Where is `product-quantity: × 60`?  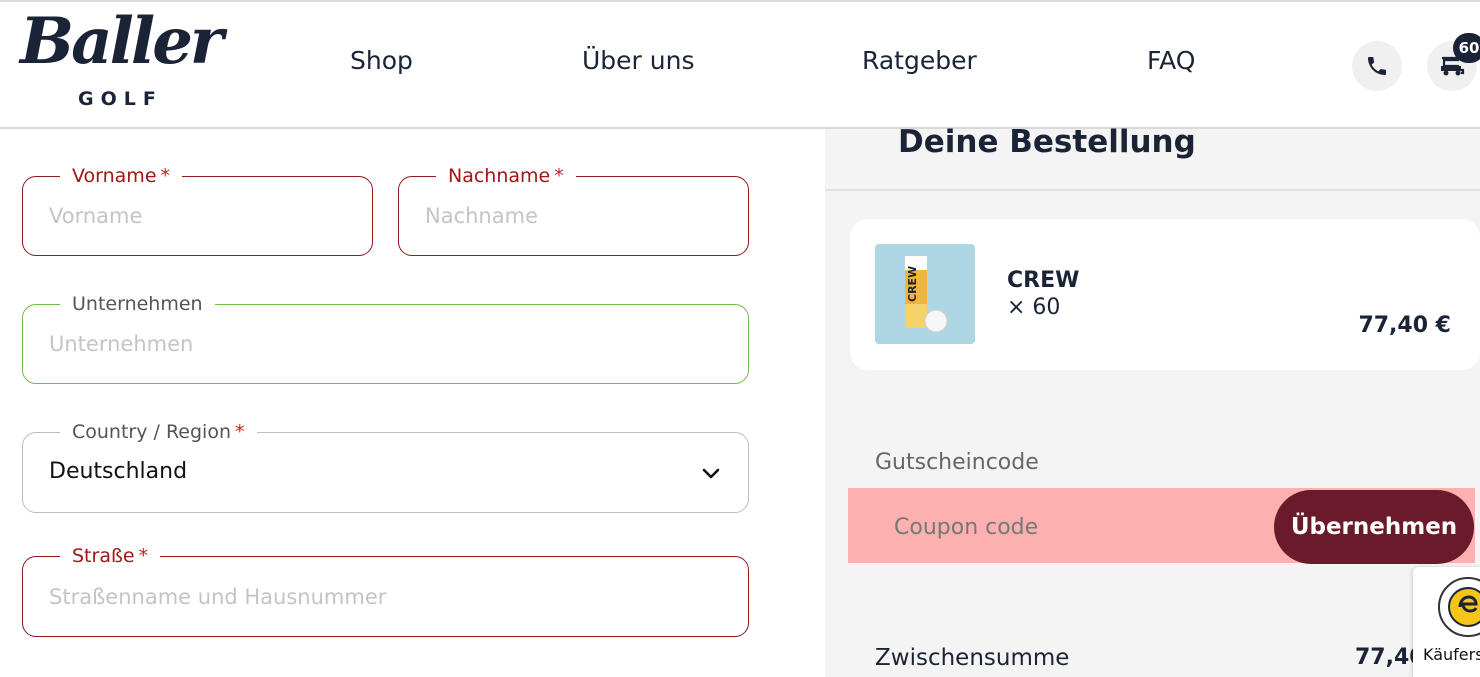
product-quantity: × 60 is located at coordinates (1034, 307).